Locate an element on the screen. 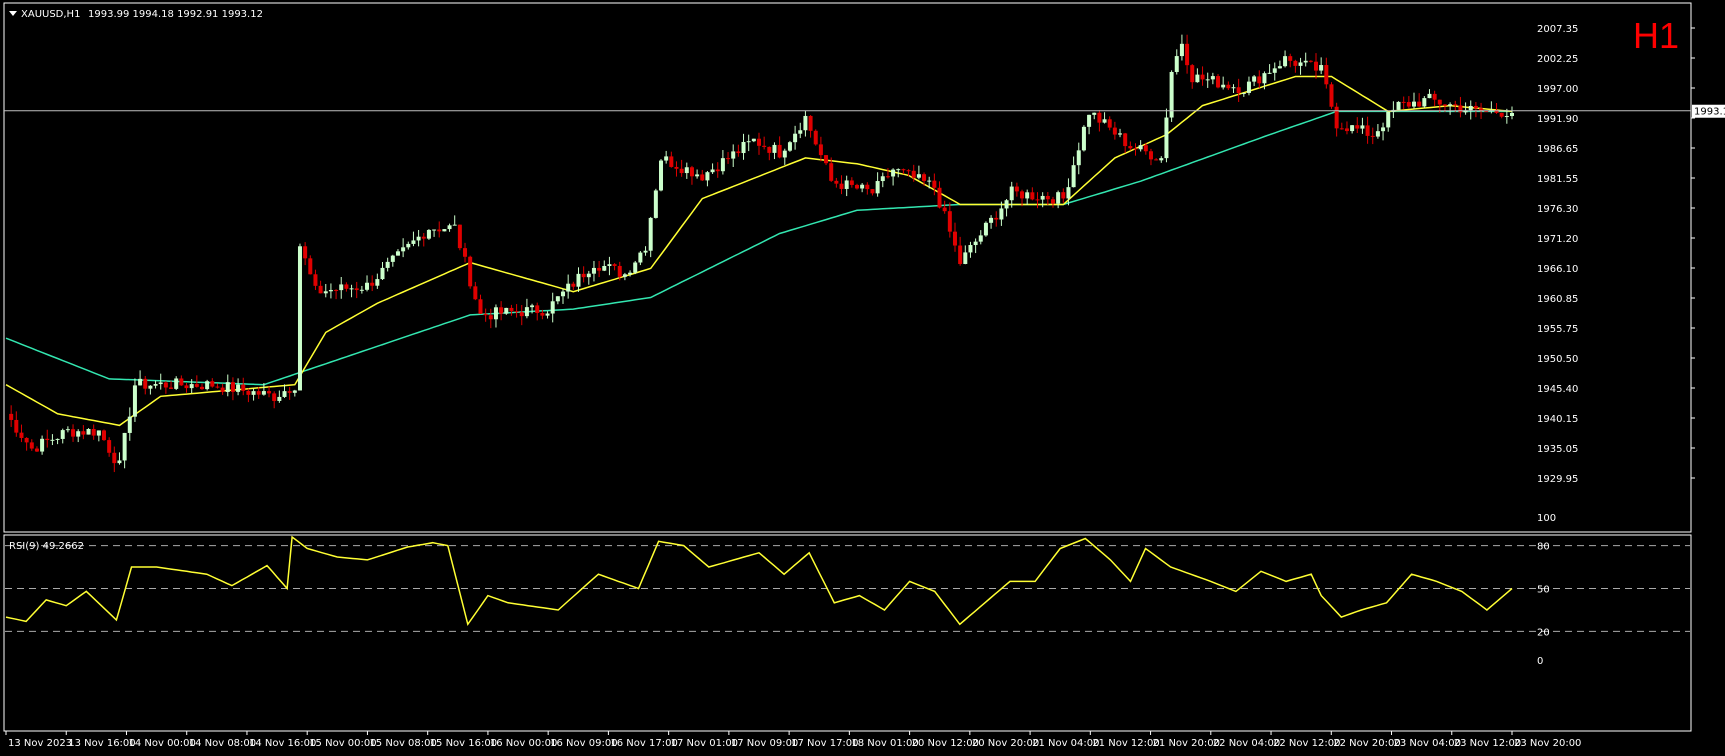  price-tick-label: 1960.85 is located at coordinates (1557, 299).